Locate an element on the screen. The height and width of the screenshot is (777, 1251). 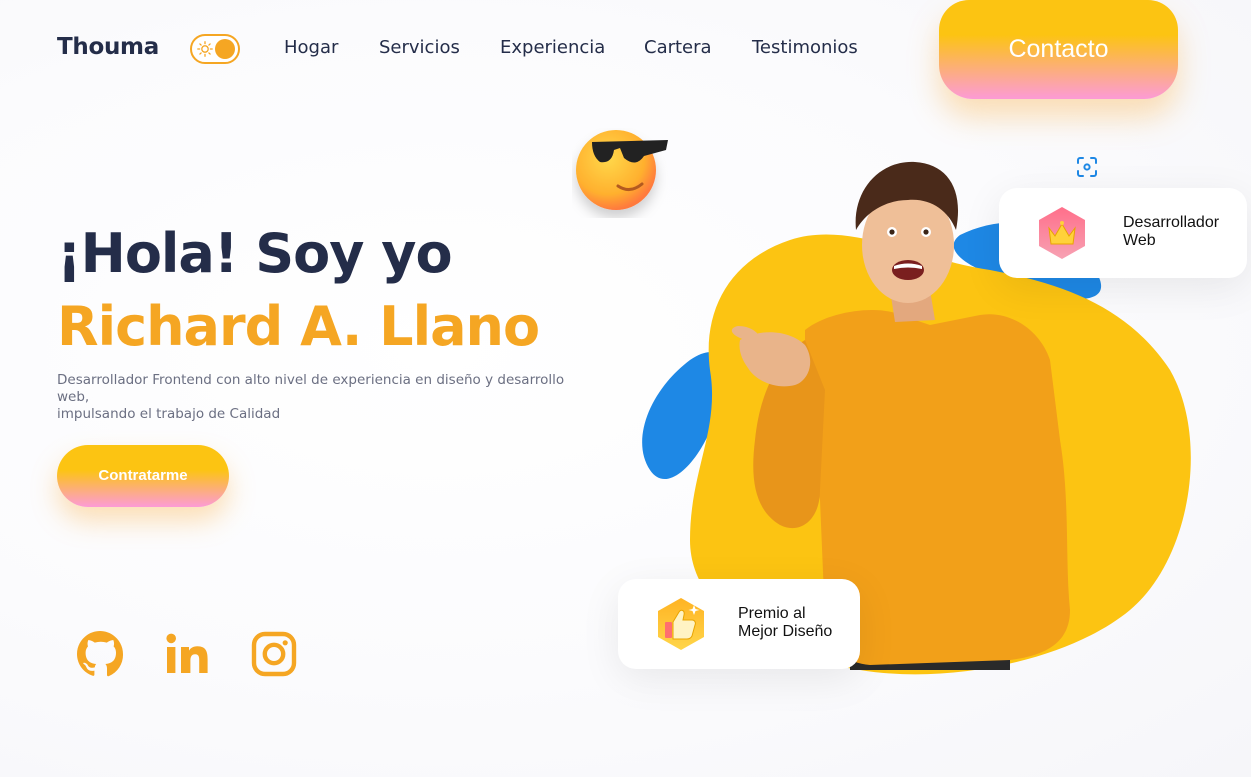
hero-greeting: ¡Hola! Soy yo is located at coordinates (255, 253).